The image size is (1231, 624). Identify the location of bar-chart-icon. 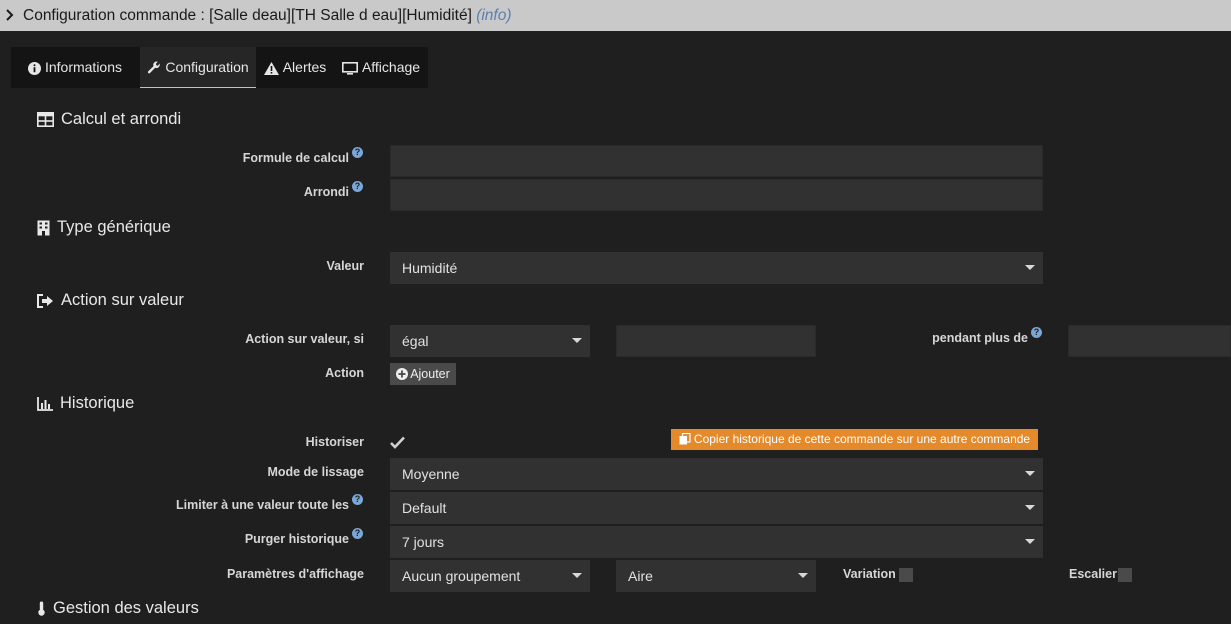
(45, 403).